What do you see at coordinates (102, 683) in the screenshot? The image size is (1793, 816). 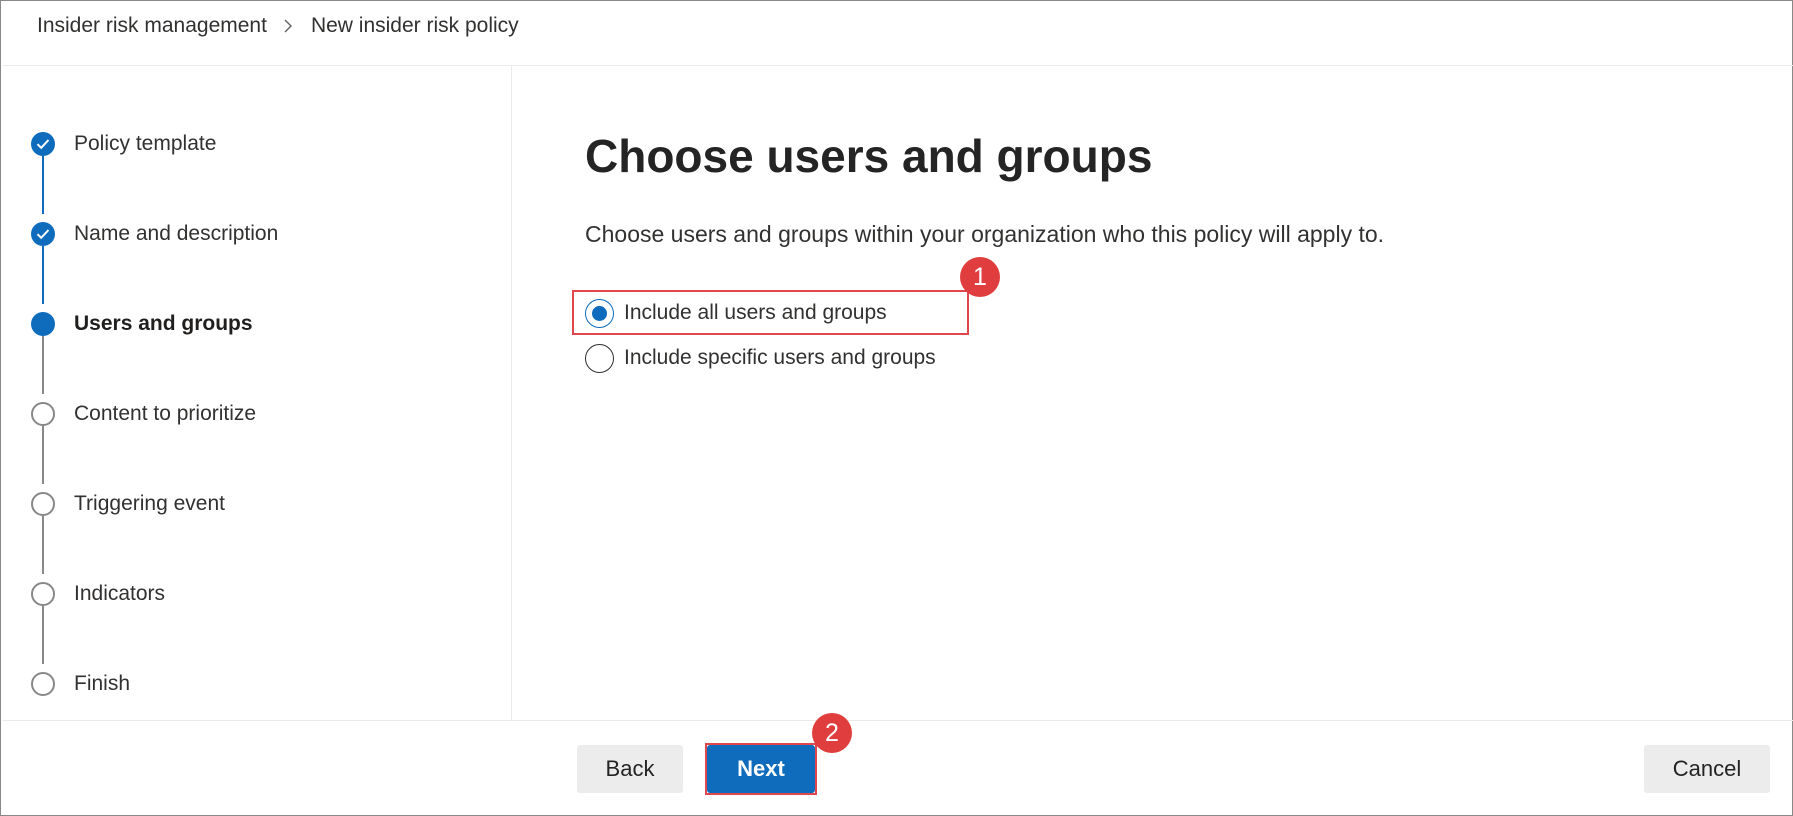 I see `step-label: Finish` at bounding box center [102, 683].